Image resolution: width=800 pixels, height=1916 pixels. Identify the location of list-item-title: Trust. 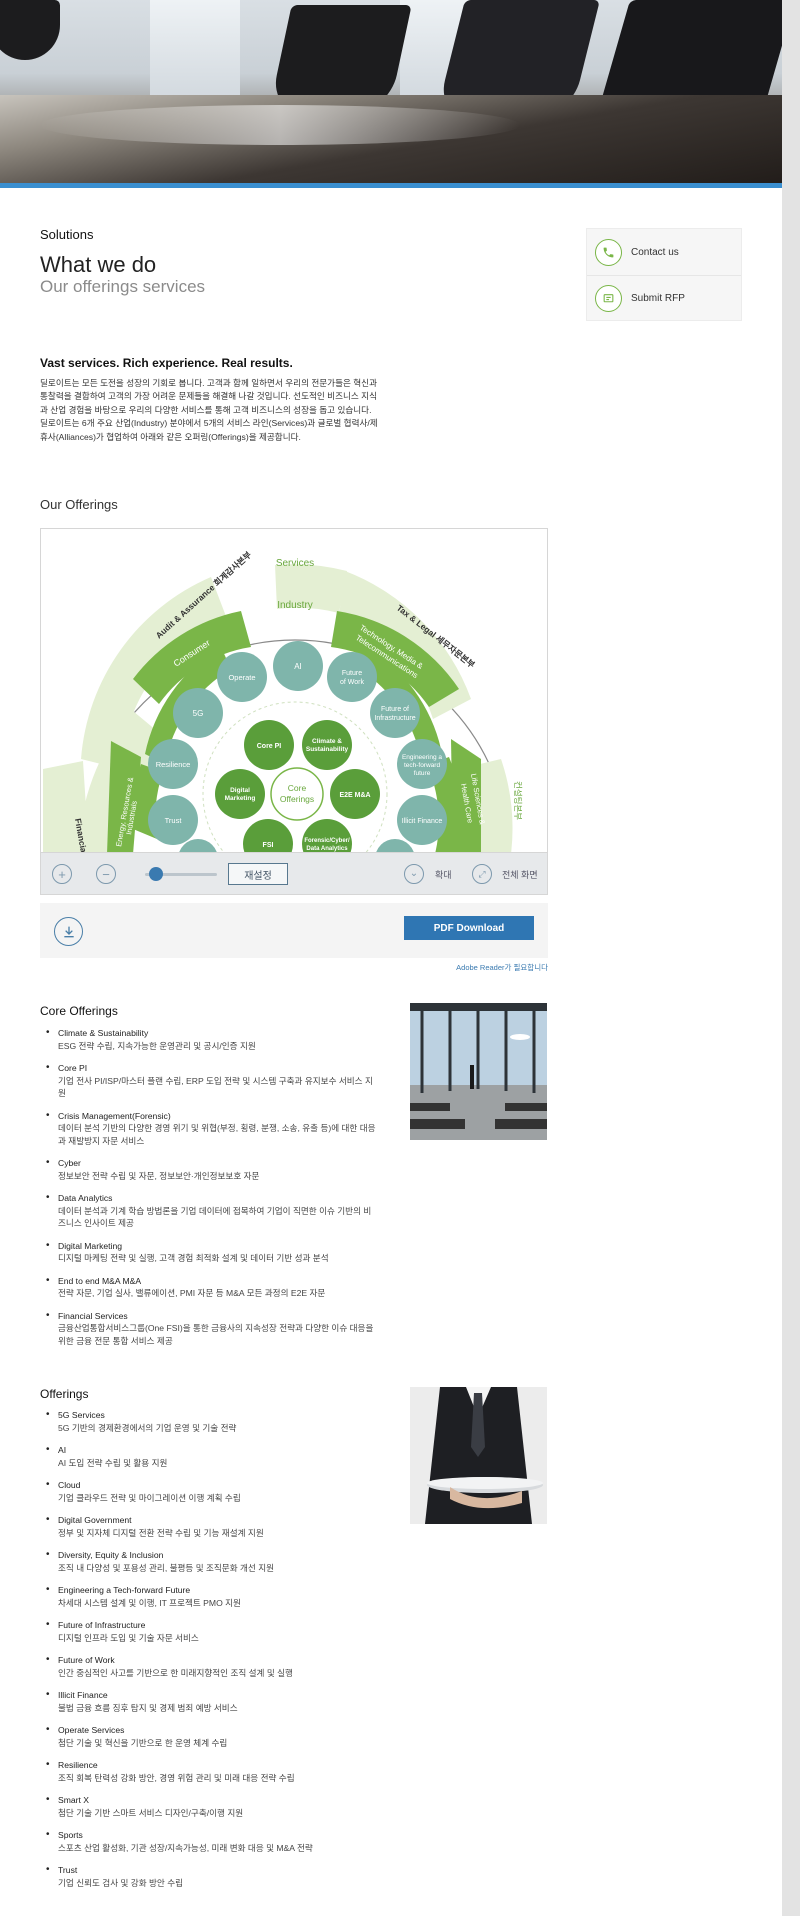
(68, 1870).